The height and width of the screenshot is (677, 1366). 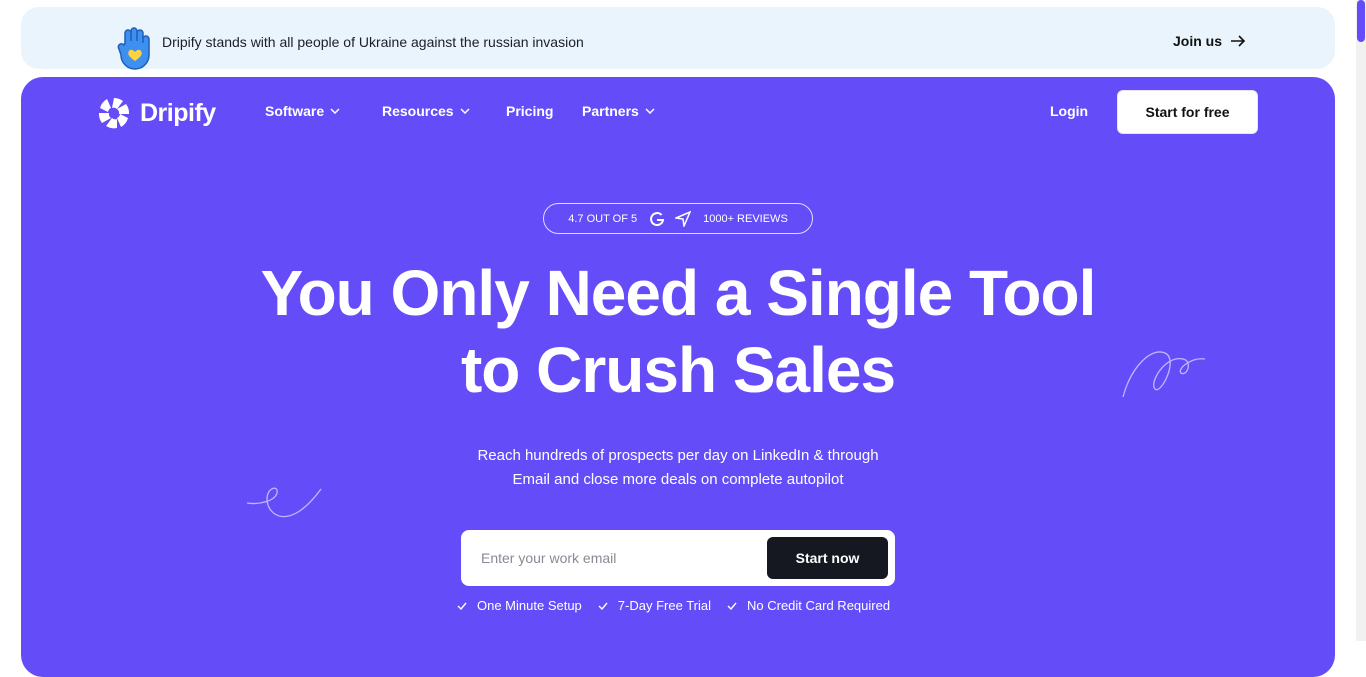 I want to click on g2-icon, so click(x=657, y=218).